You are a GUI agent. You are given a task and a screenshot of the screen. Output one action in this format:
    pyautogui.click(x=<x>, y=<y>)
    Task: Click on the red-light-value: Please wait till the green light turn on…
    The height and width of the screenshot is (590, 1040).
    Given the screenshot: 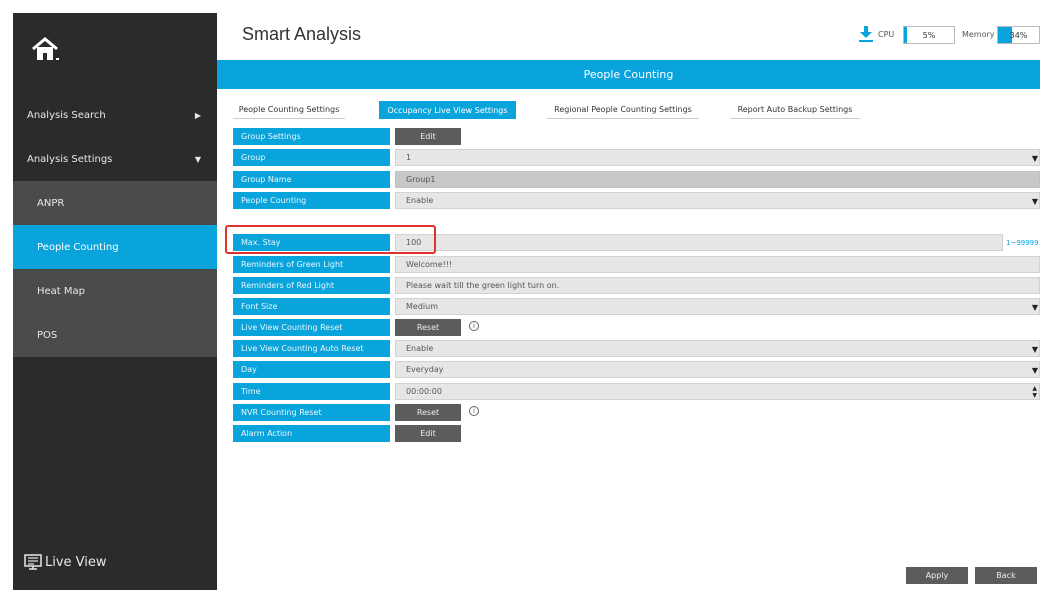 What is the action you would take?
    pyautogui.click(x=483, y=285)
    